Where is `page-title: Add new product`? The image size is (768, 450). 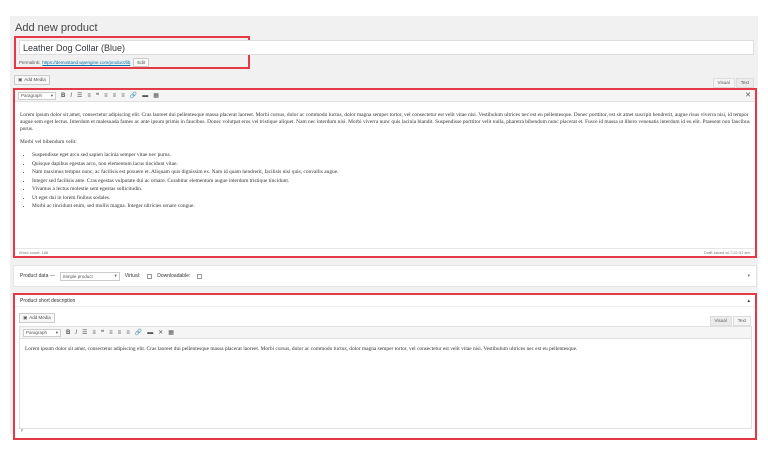 page-title: Add new product is located at coordinates (56, 28).